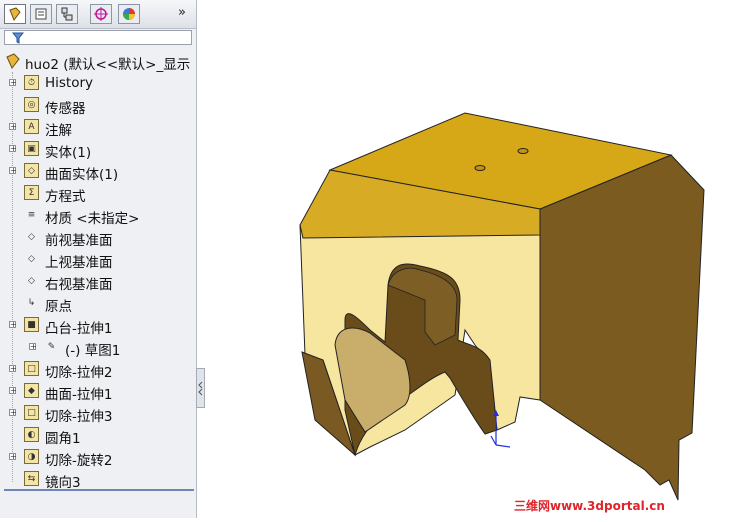 The width and height of the screenshot is (731, 522). I want to click on tree-item-label: 切除-拉伸2, so click(79, 373).